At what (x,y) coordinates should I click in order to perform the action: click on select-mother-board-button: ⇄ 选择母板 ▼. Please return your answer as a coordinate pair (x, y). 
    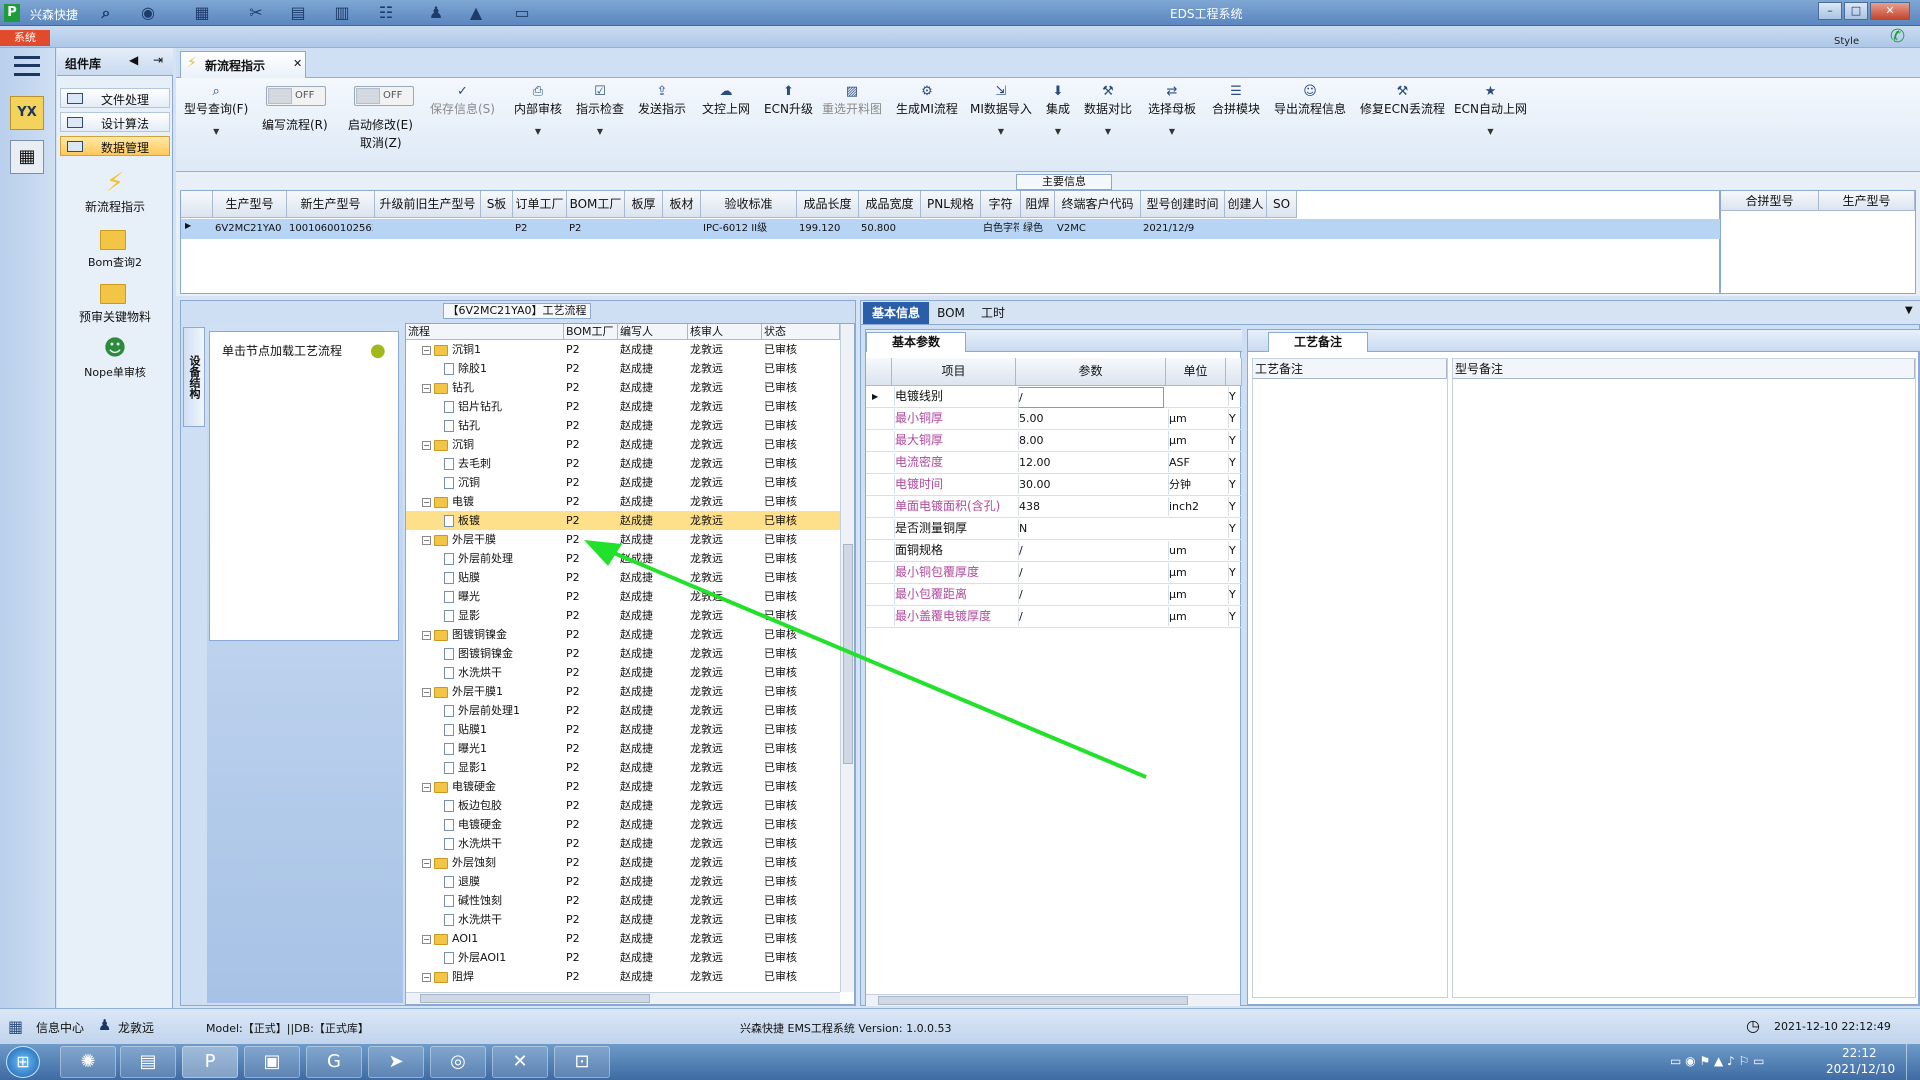
    Looking at the image, I should click on (1172, 110).